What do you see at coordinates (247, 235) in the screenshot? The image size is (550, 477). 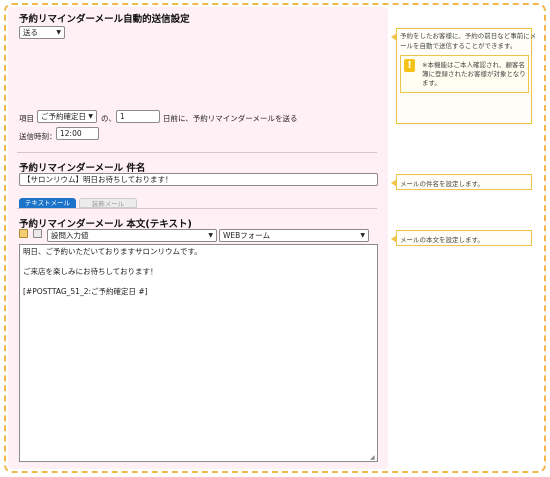 I see `form-select-value: WEBフォーム` at bounding box center [247, 235].